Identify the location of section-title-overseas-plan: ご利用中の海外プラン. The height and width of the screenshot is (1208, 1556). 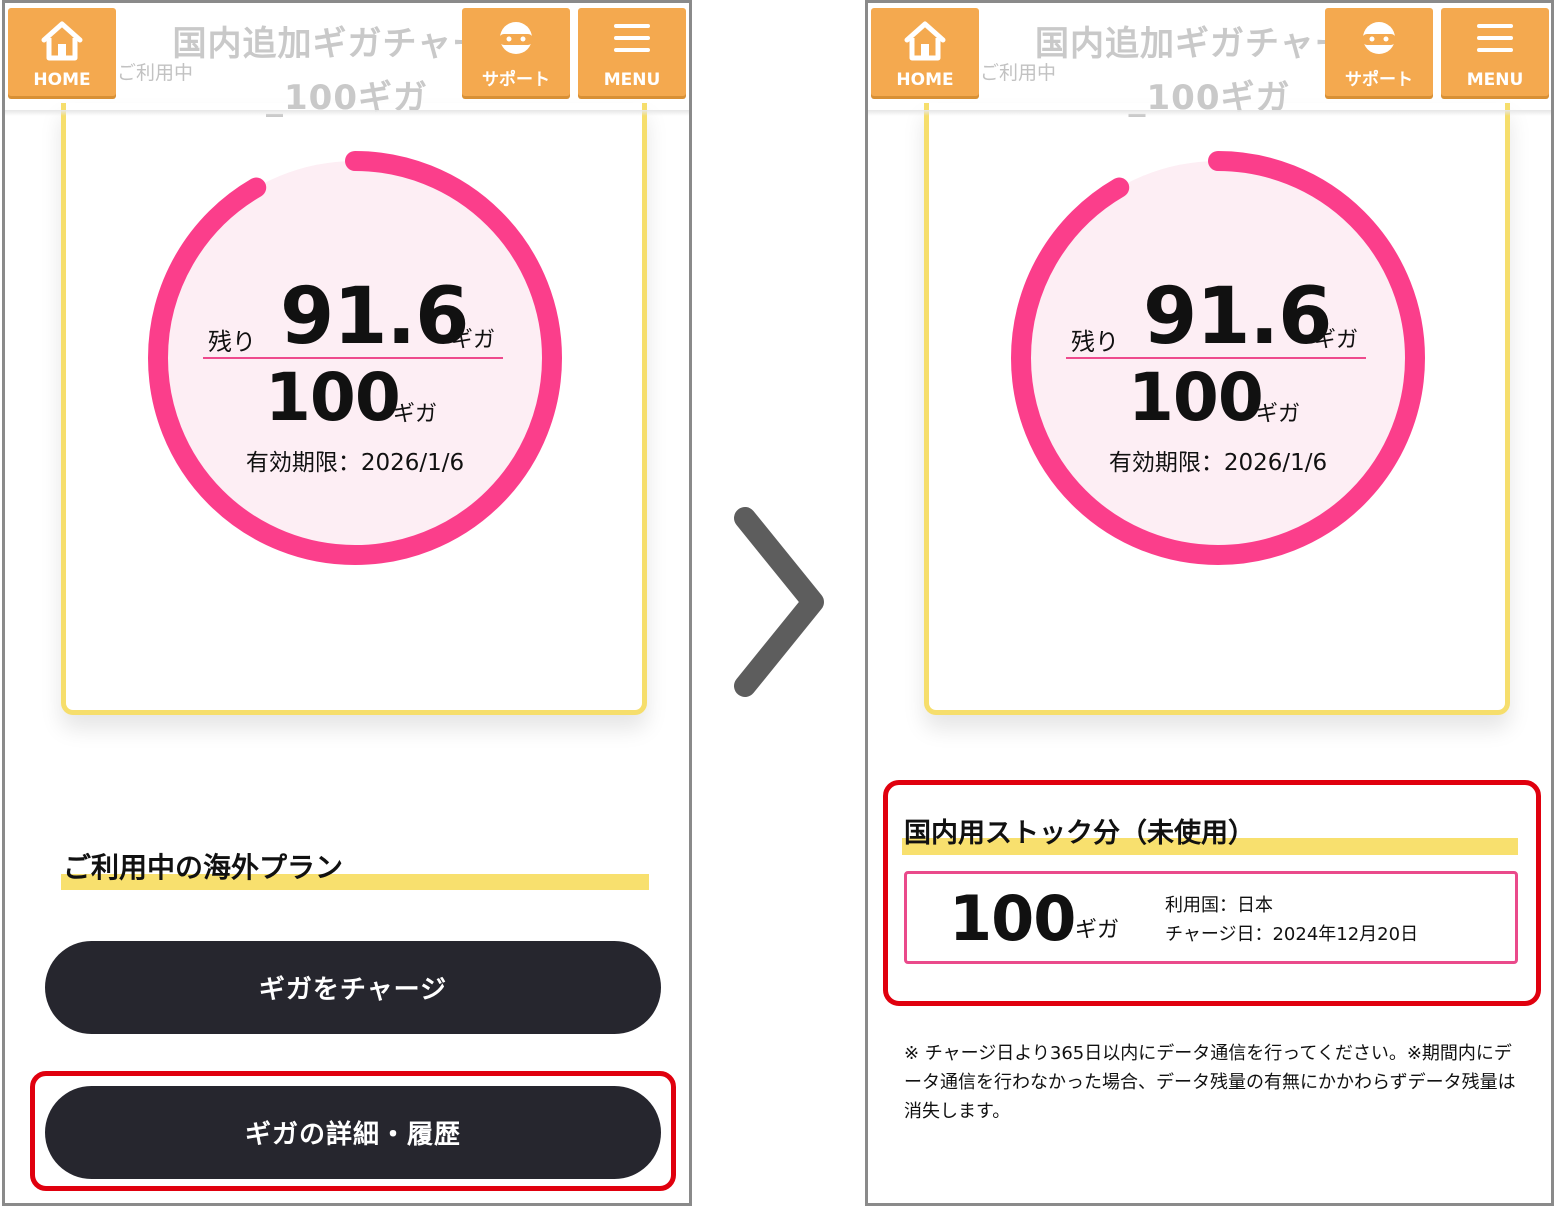
(203, 867).